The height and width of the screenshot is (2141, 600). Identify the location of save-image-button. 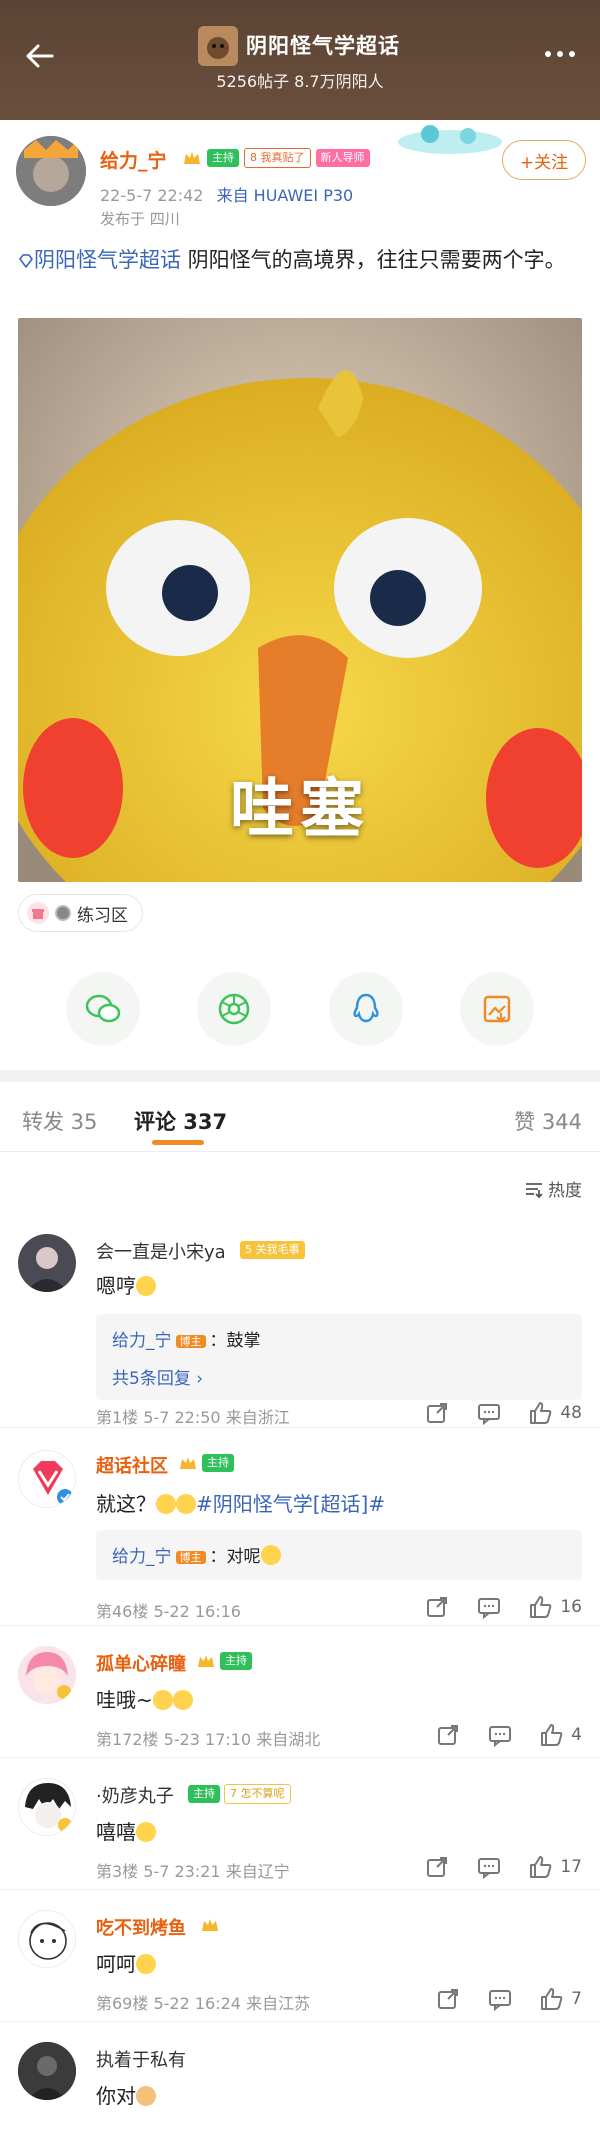
(497, 1009).